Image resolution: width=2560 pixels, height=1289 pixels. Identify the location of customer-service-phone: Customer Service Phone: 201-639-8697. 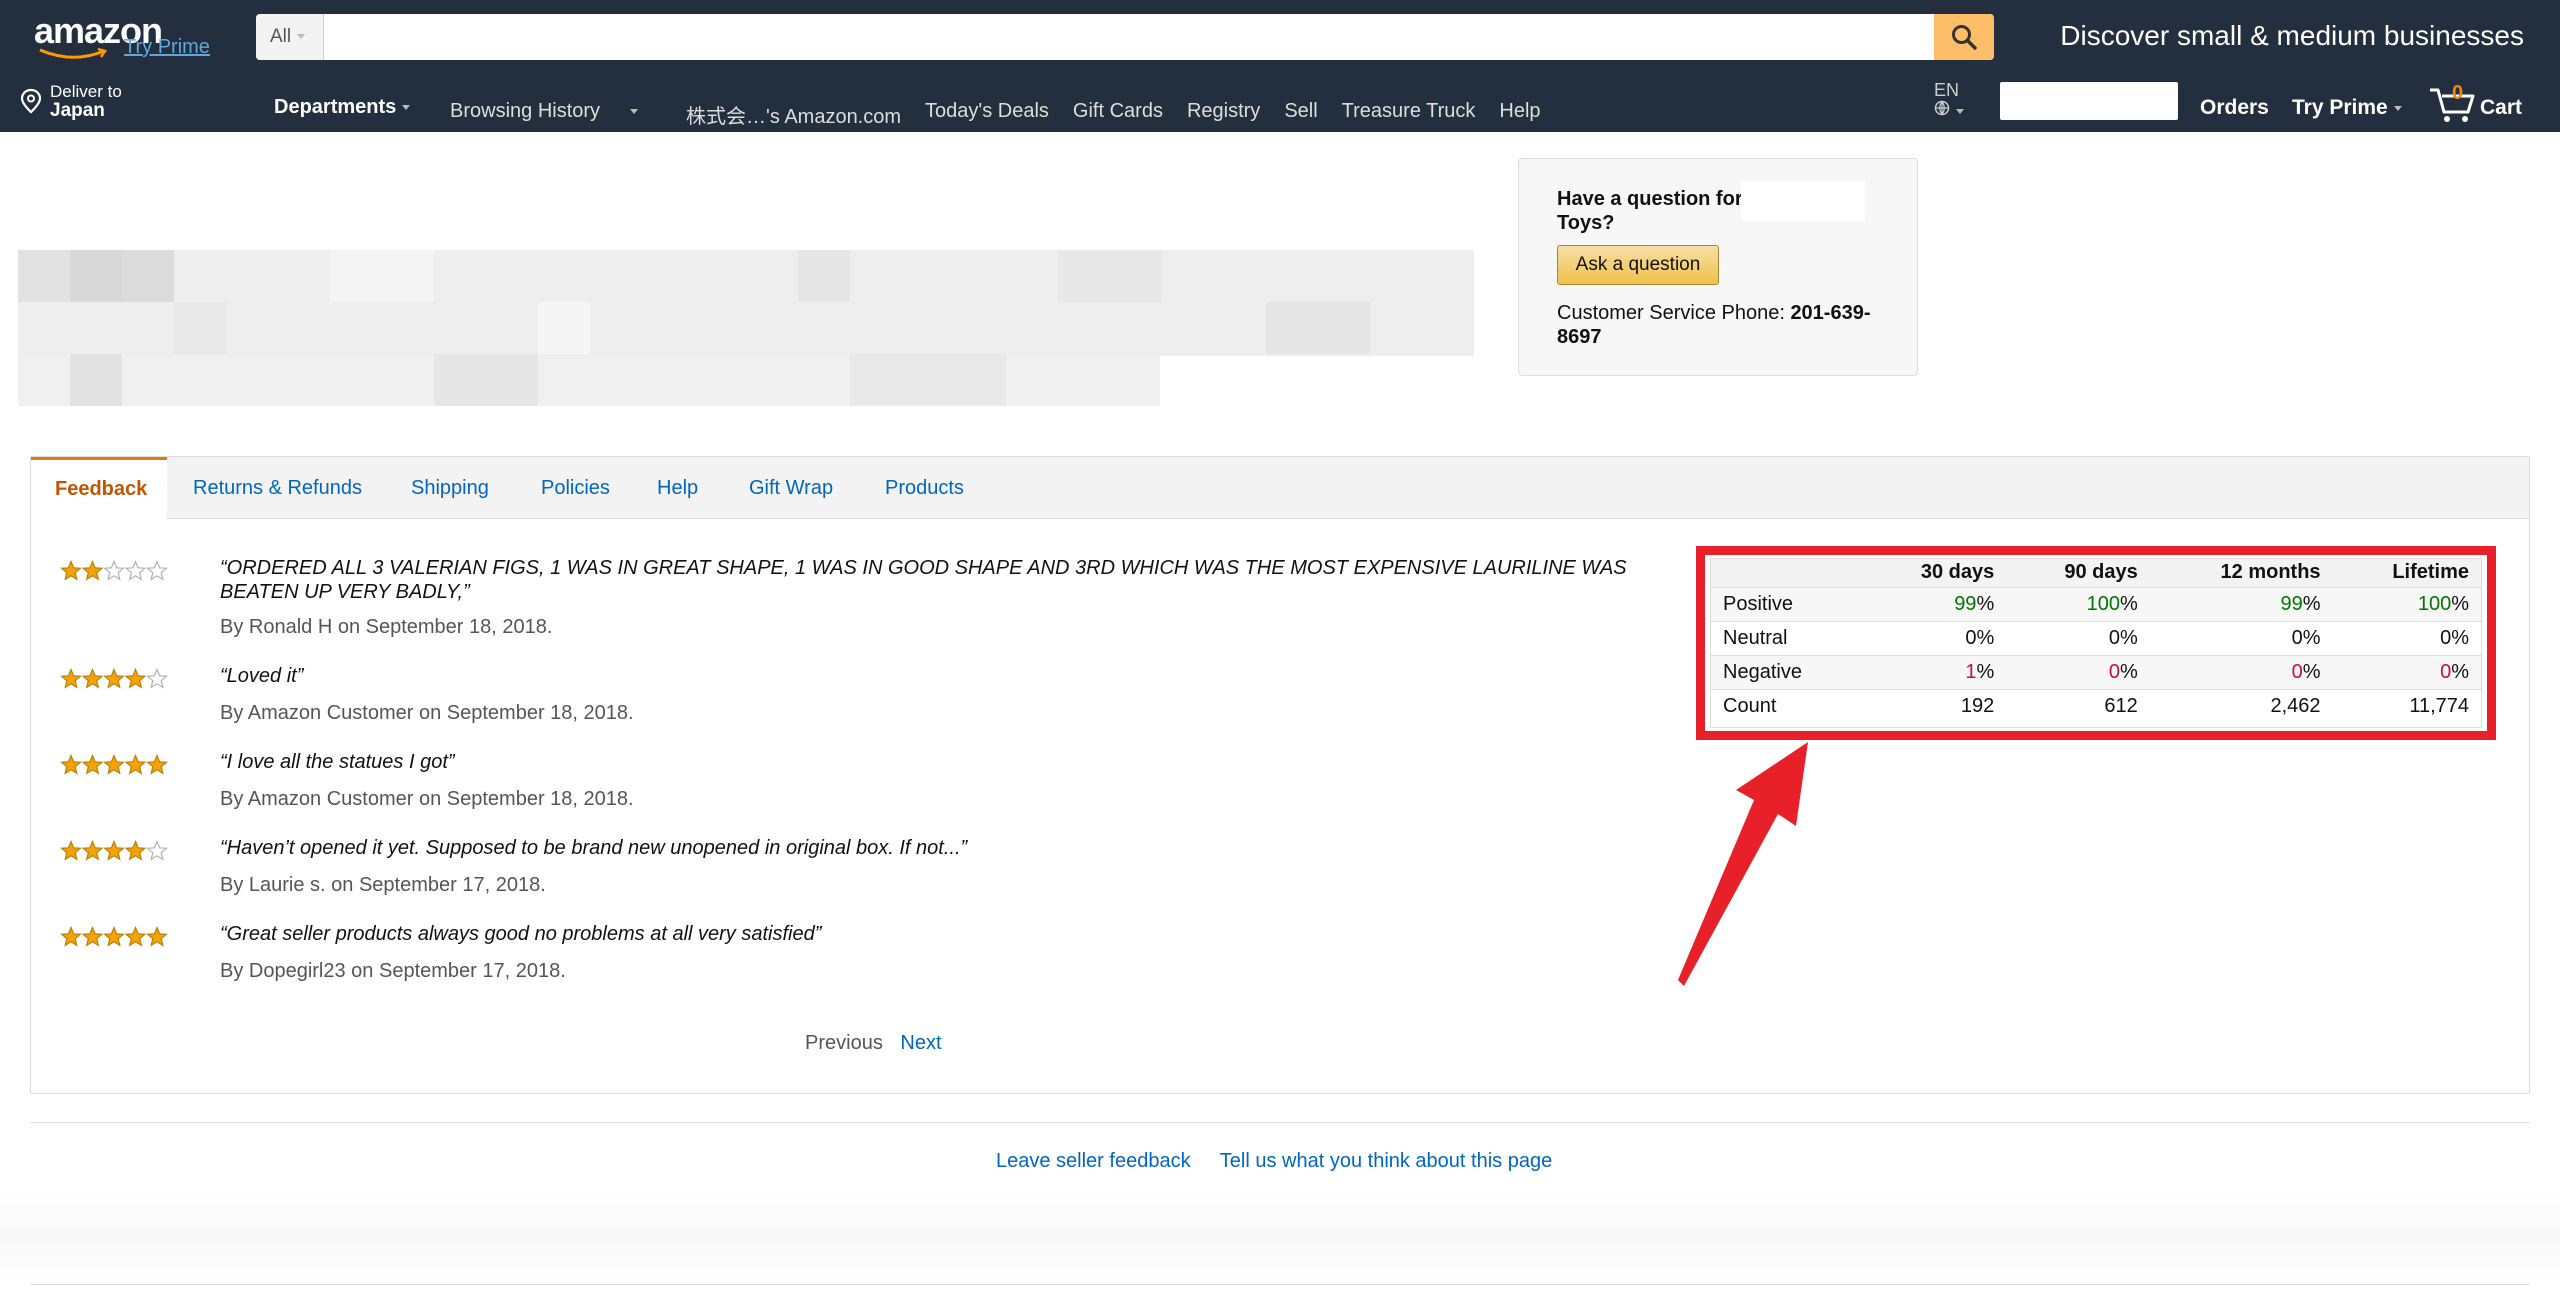
(1727, 325).